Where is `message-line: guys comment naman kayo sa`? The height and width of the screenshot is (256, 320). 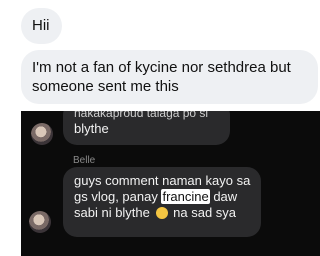
message-line: guys comment naman kayo sa is located at coordinates (162, 180).